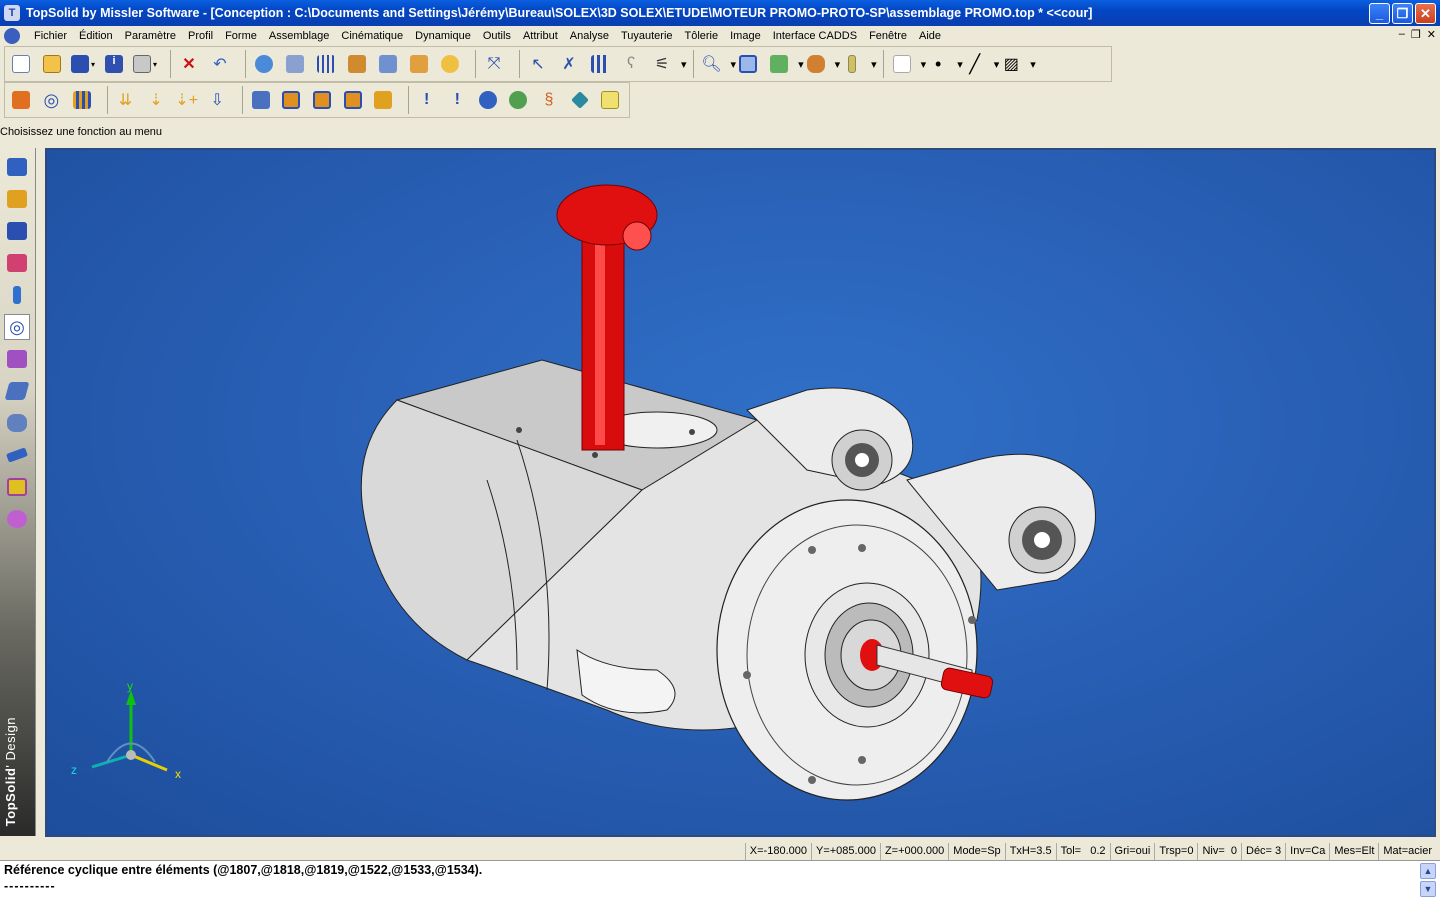  What do you see at coordinates (1402, 13) in the screenshot?
I see `restore-button: ❐` at bounding box center [1402, 13].